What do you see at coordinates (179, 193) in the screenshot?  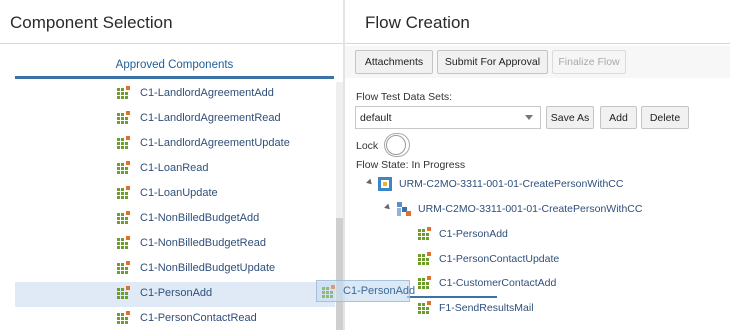 I see `component-label: C1-LoanUpdate` at bounding box center [179, 193].